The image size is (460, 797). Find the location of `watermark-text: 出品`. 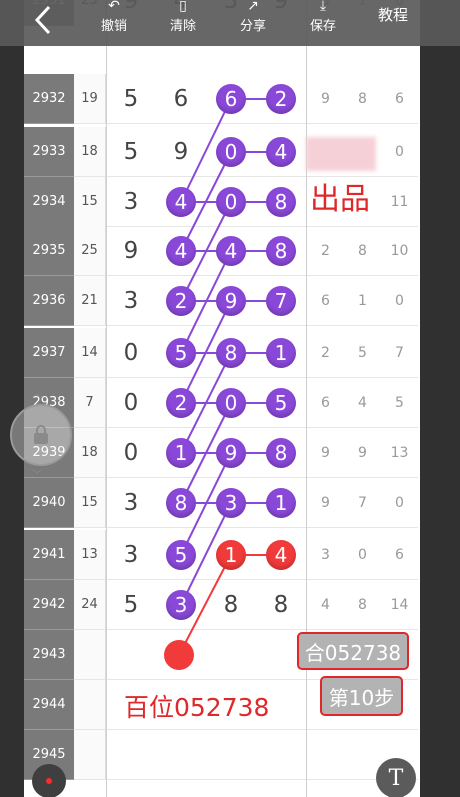

watermark-text: 出品 is located at coordinates (340, 199).